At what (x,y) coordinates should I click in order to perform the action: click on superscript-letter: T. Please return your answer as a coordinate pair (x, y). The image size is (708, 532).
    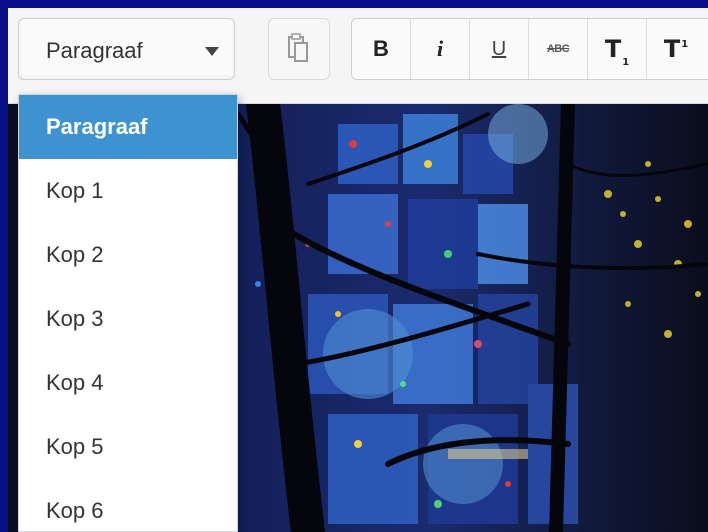
    Looking at the image, I should click on (672, 49).